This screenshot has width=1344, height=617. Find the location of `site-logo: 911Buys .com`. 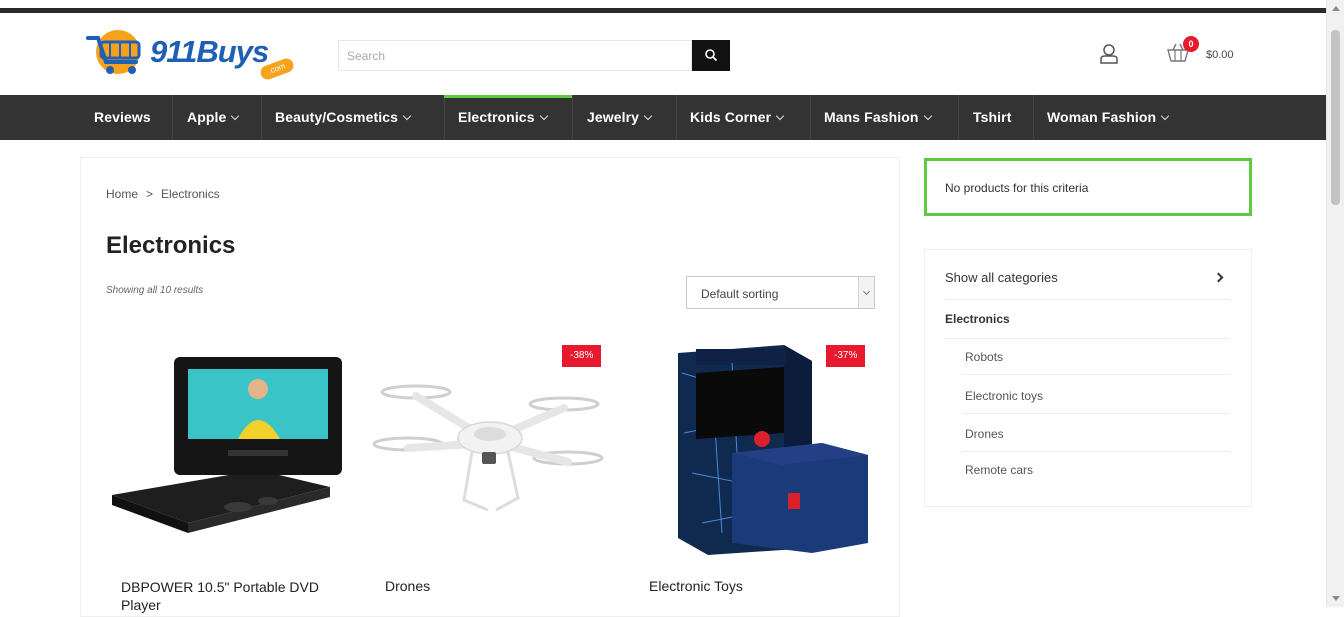

site-logo: 911Buys .com is located at coordinates (190, 54).